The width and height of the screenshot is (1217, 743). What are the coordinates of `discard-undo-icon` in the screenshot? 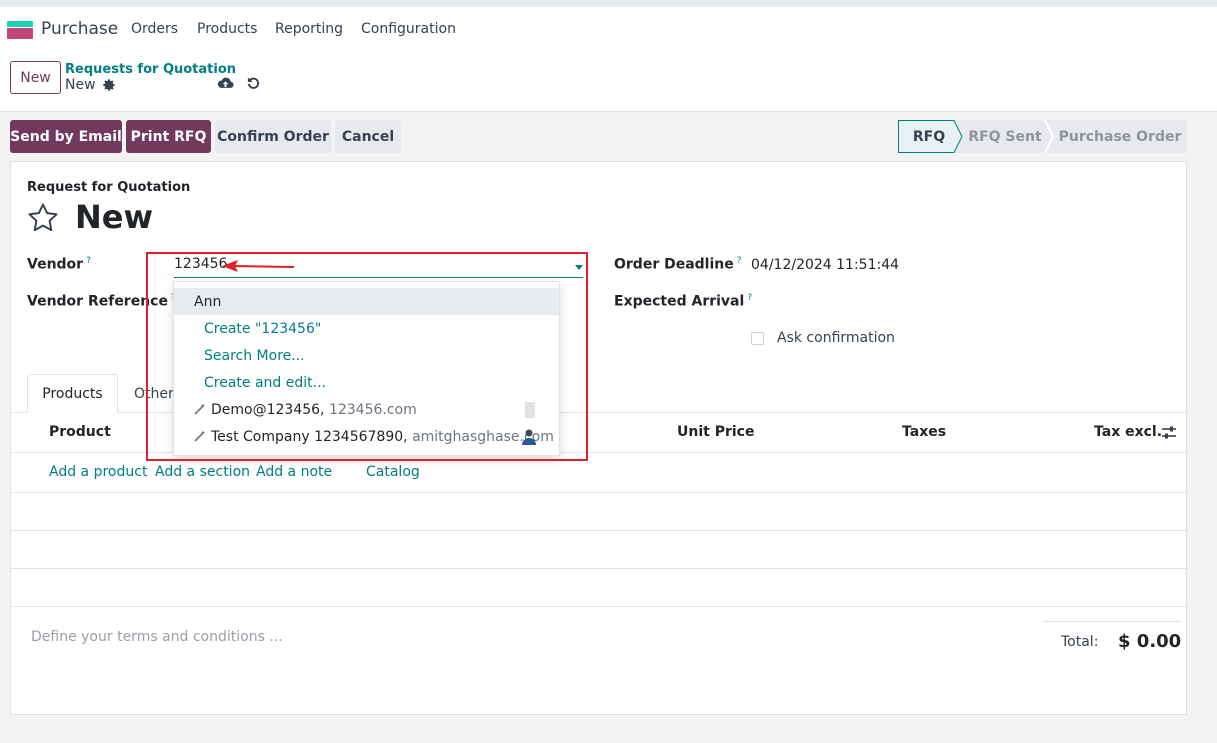 It's located at (253, 82).